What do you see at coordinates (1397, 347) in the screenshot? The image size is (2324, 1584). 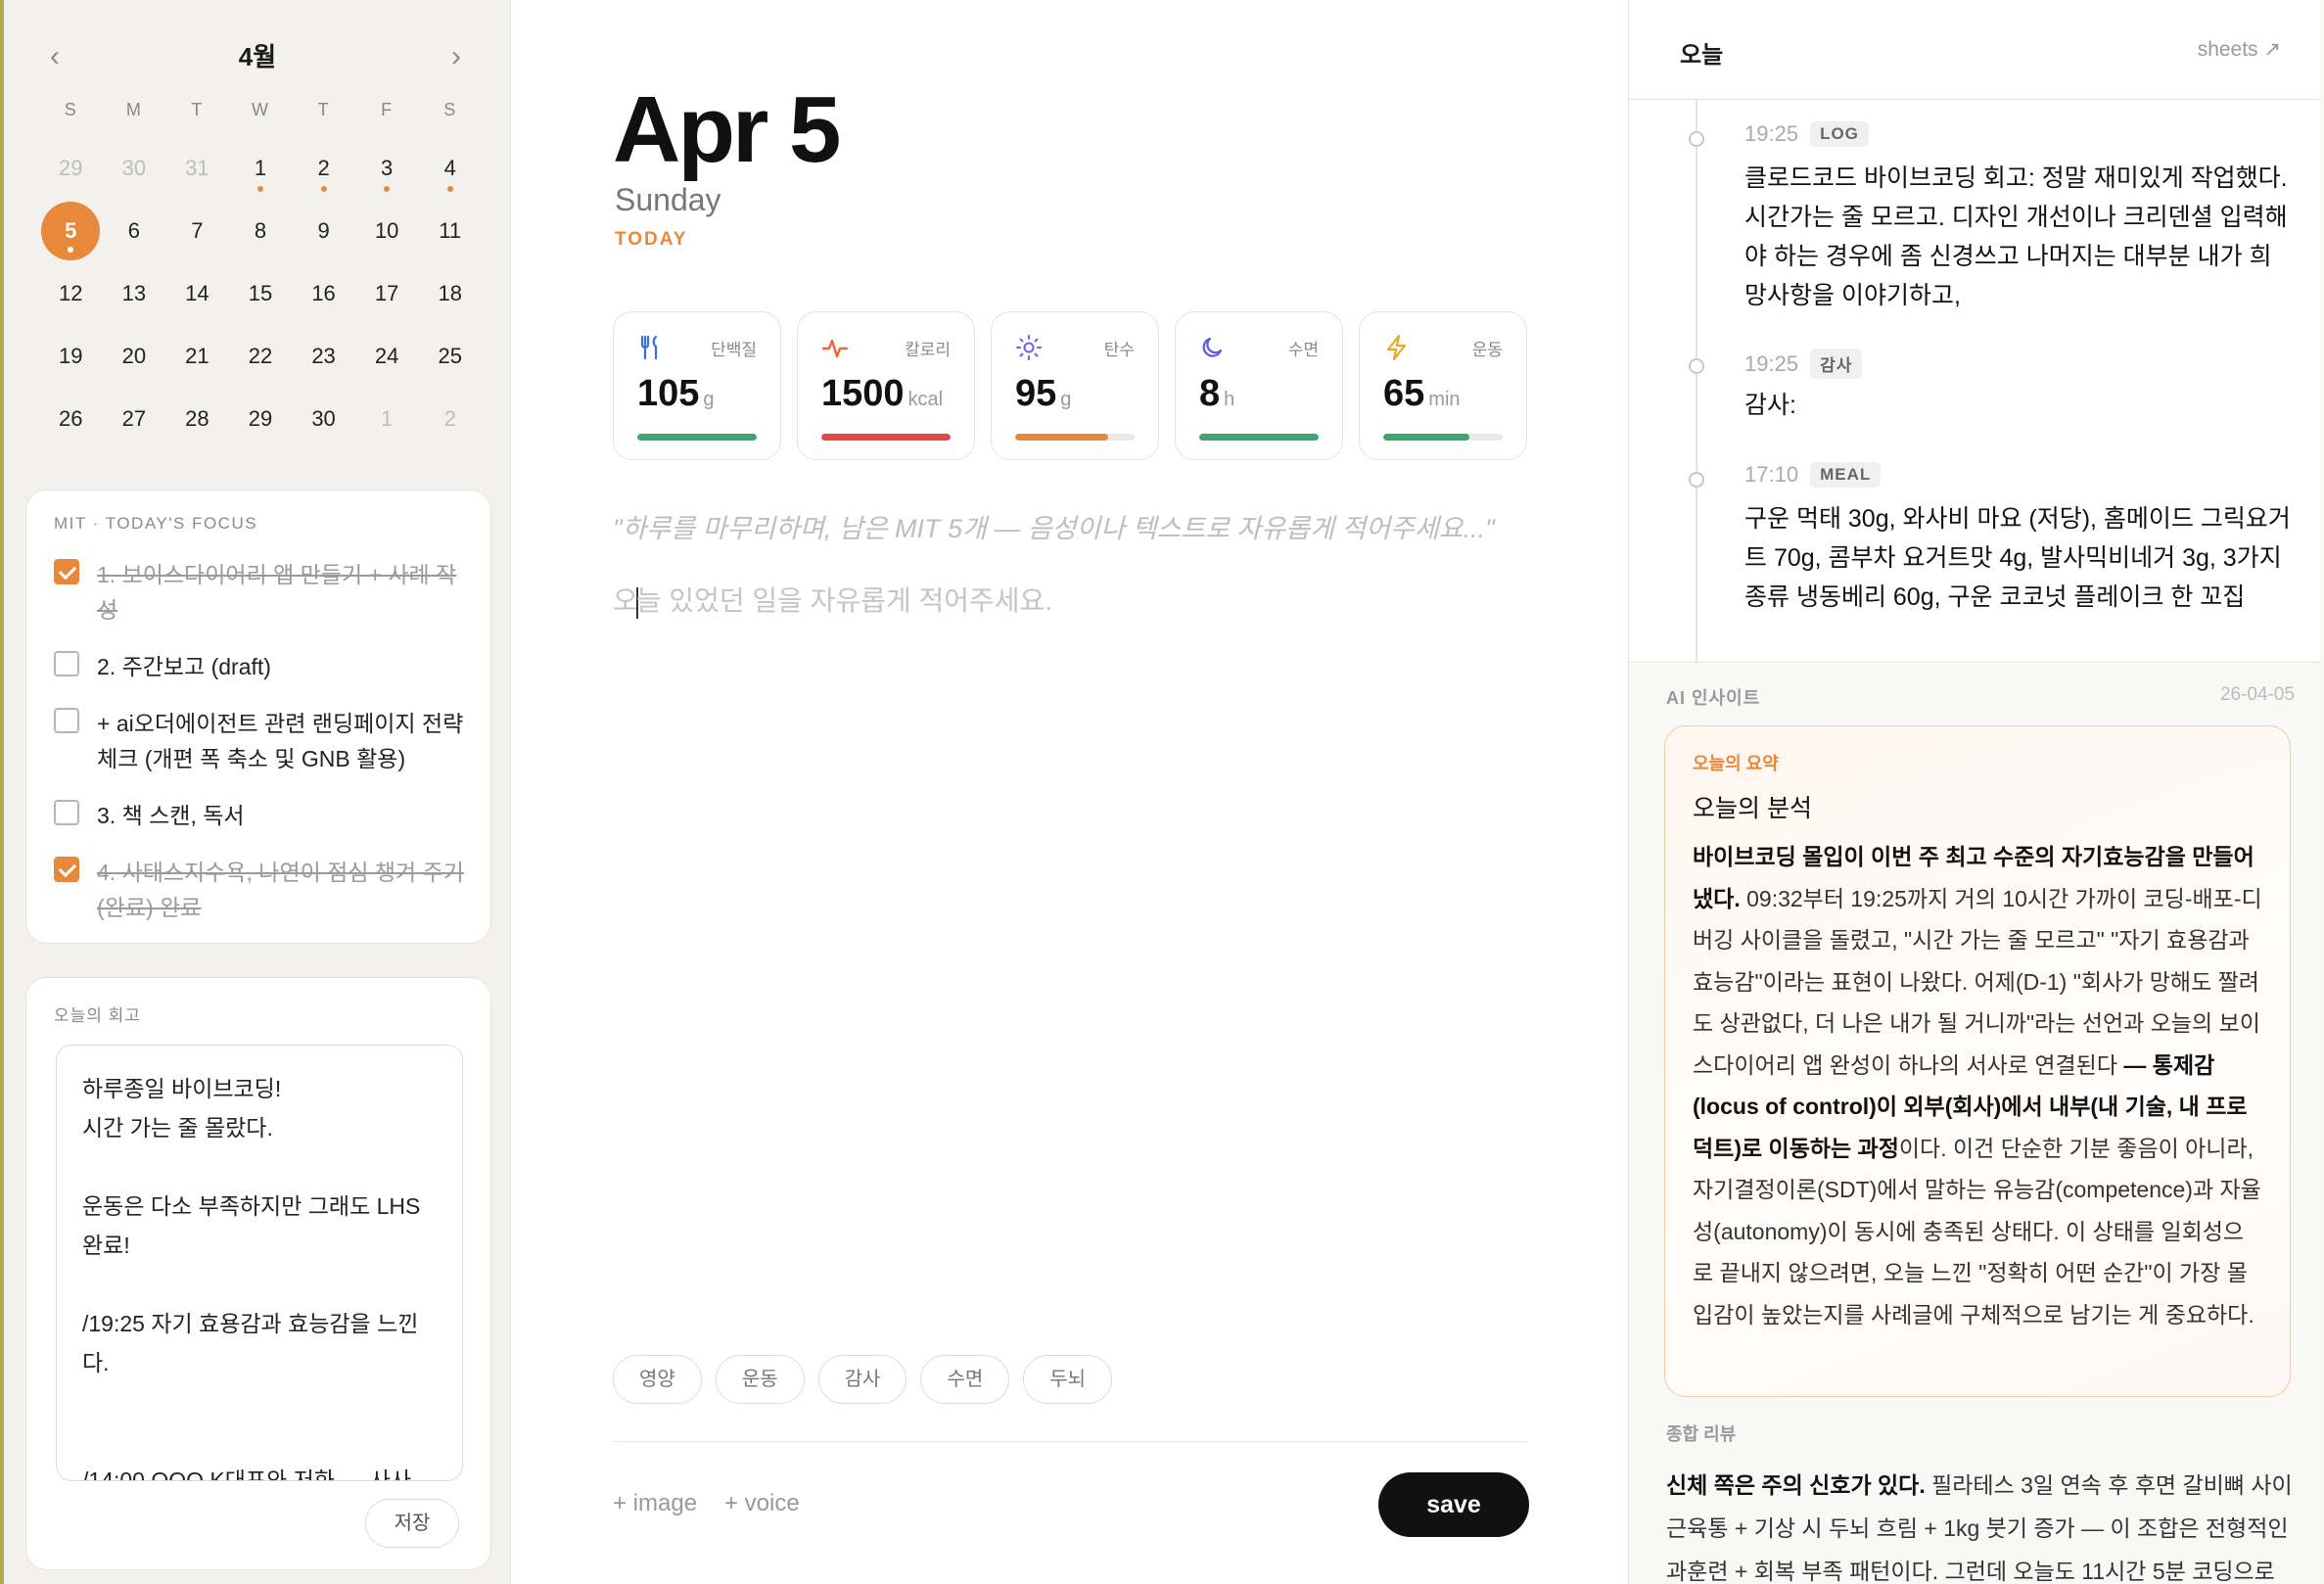 I see `bolt-icon` at bounding box center [1397, 347].